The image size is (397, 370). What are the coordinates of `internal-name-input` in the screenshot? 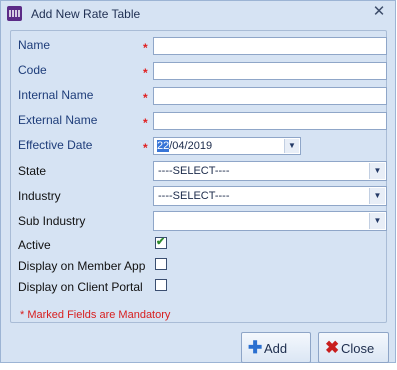 It's located at (270, 96).